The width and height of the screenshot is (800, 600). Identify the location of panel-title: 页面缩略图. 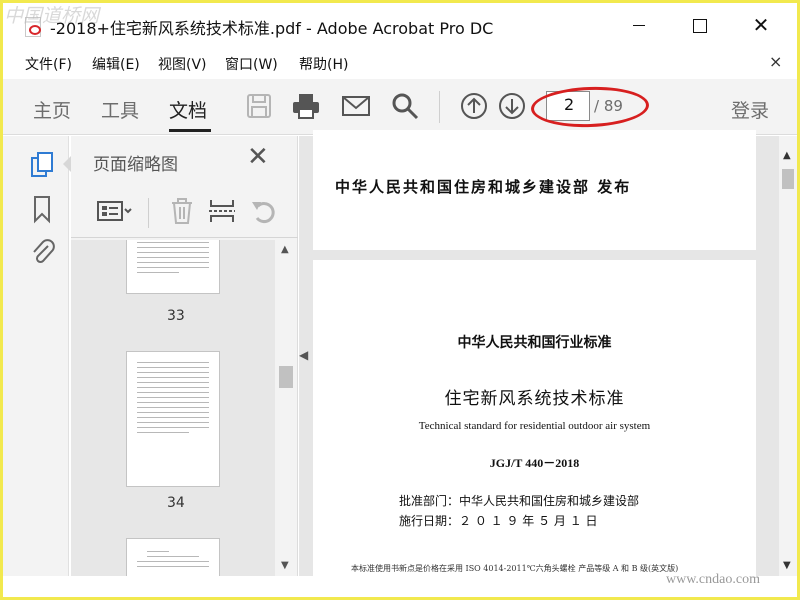
(135, 165).